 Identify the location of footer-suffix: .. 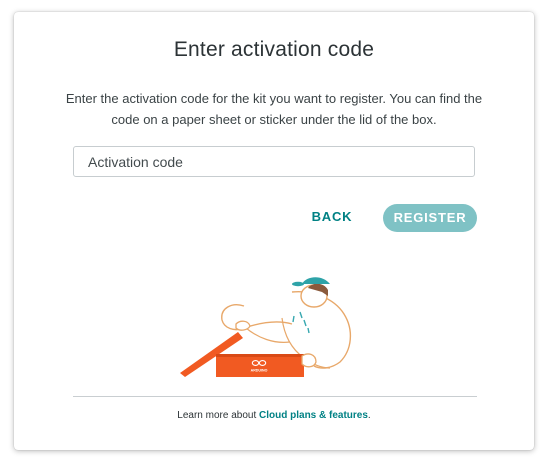
(369, 415).